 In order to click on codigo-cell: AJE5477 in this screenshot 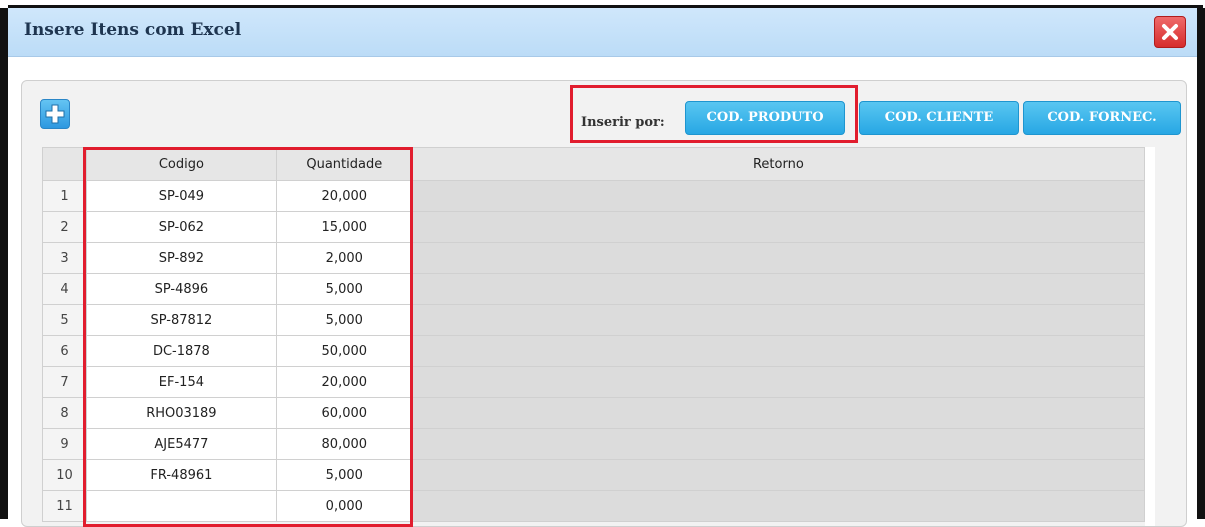, I will do `click(181, 444)`.